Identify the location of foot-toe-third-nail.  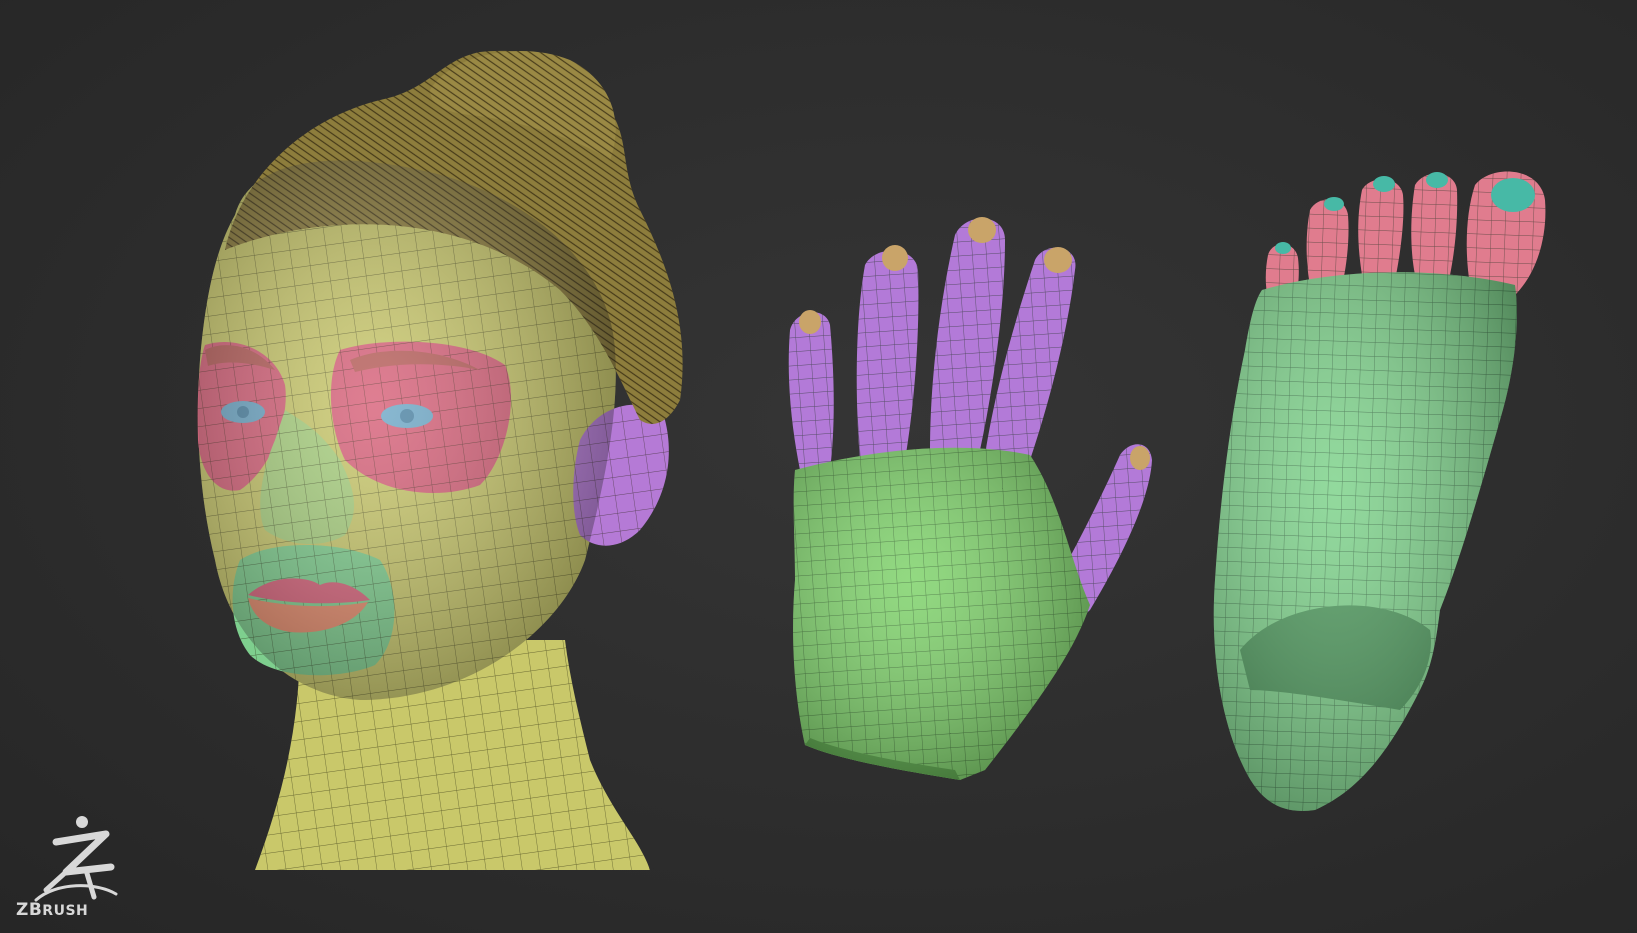
(1384, 184).